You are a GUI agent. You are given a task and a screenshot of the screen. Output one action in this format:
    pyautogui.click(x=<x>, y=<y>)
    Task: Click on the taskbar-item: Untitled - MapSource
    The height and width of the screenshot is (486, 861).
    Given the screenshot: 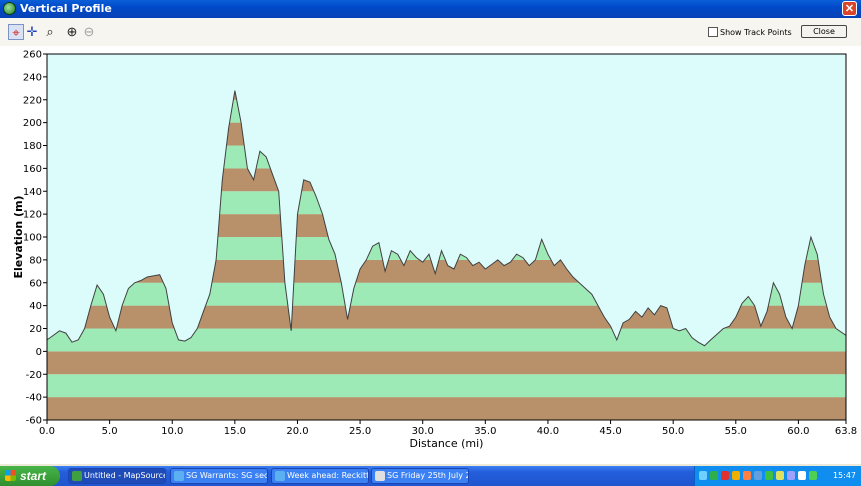 What is the action you would take?
    pyautogui.click(x=117, y=476)
    